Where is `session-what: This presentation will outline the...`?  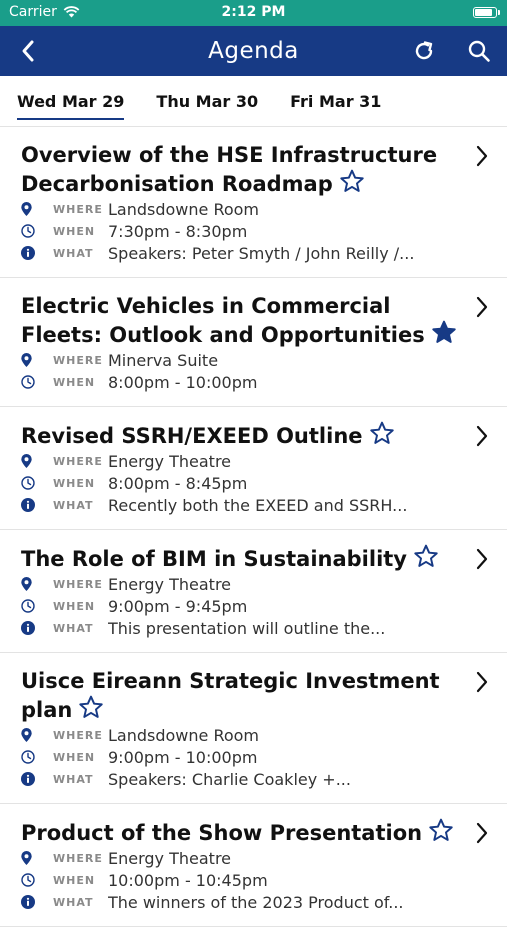
session-what: This presentation will outline the... is located at coordinates (247, 628).